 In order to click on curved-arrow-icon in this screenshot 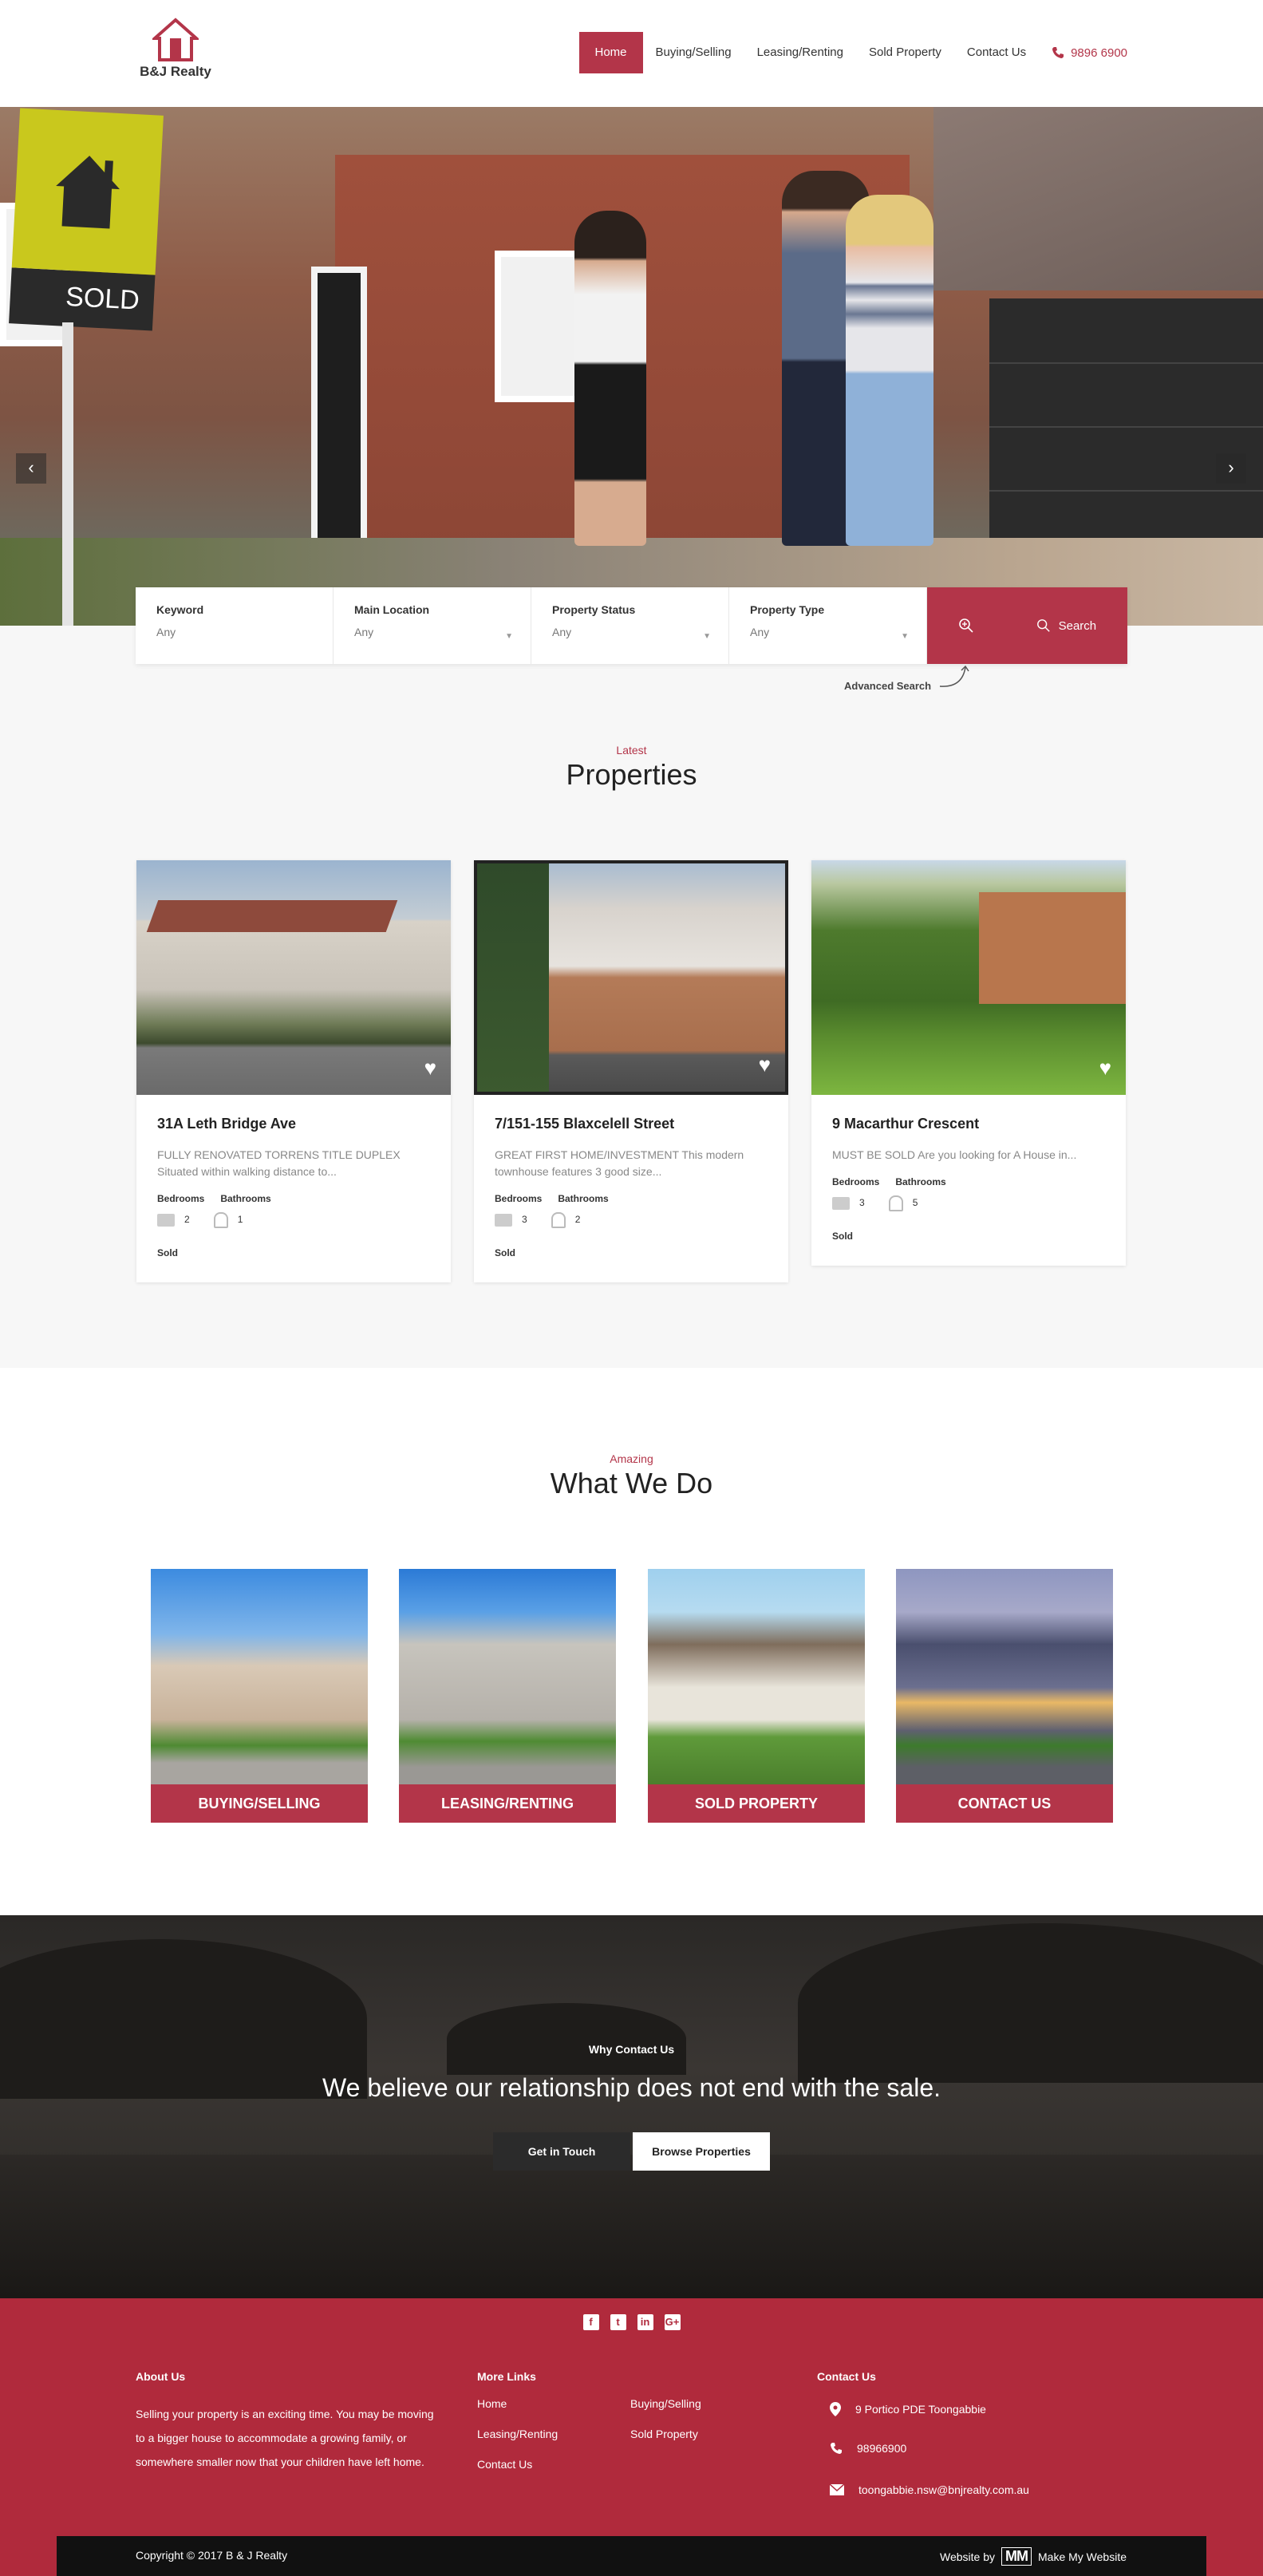, I will do `click(954, 676)`.